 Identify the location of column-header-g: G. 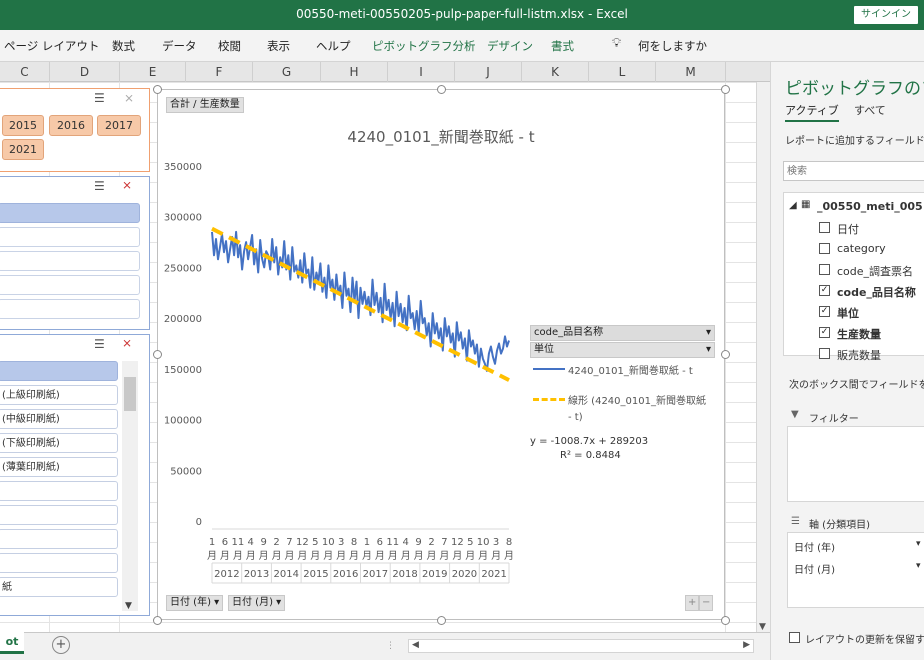
(287, 72).